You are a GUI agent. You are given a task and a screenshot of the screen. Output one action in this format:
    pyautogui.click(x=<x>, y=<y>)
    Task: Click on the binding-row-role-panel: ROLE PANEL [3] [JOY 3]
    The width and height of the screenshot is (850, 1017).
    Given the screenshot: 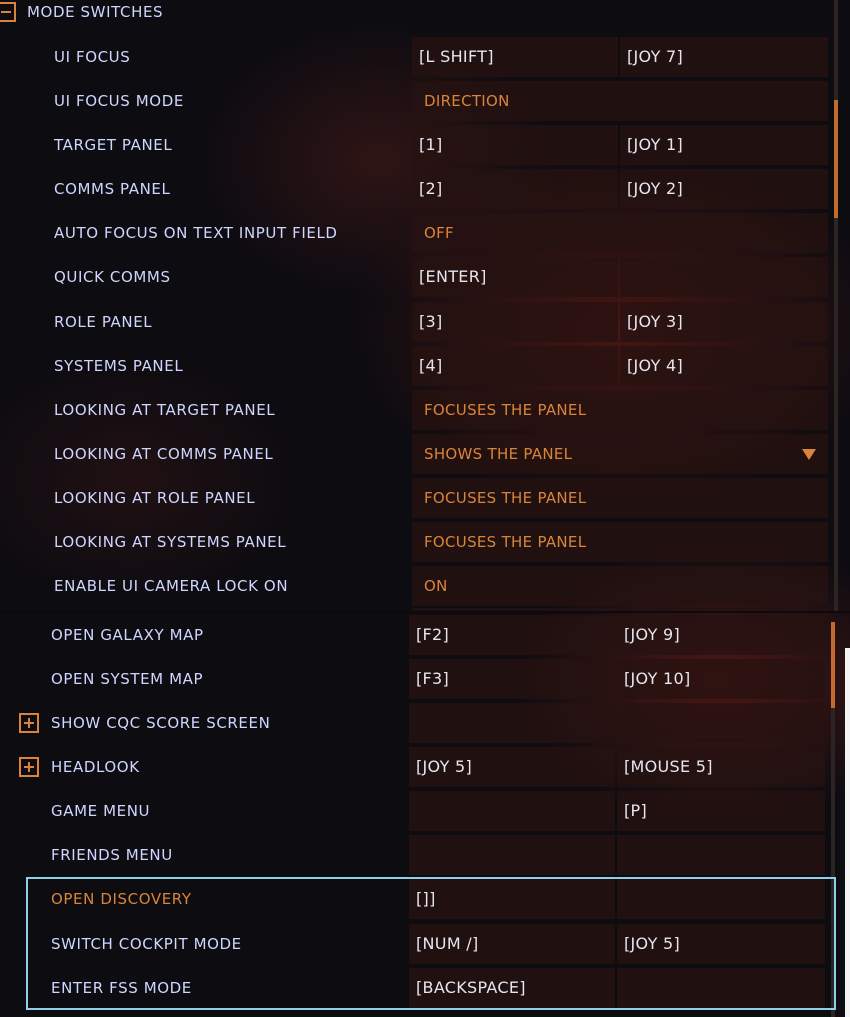 What is the action you would take?
    pyautogui.click(x=425, y=322)
    